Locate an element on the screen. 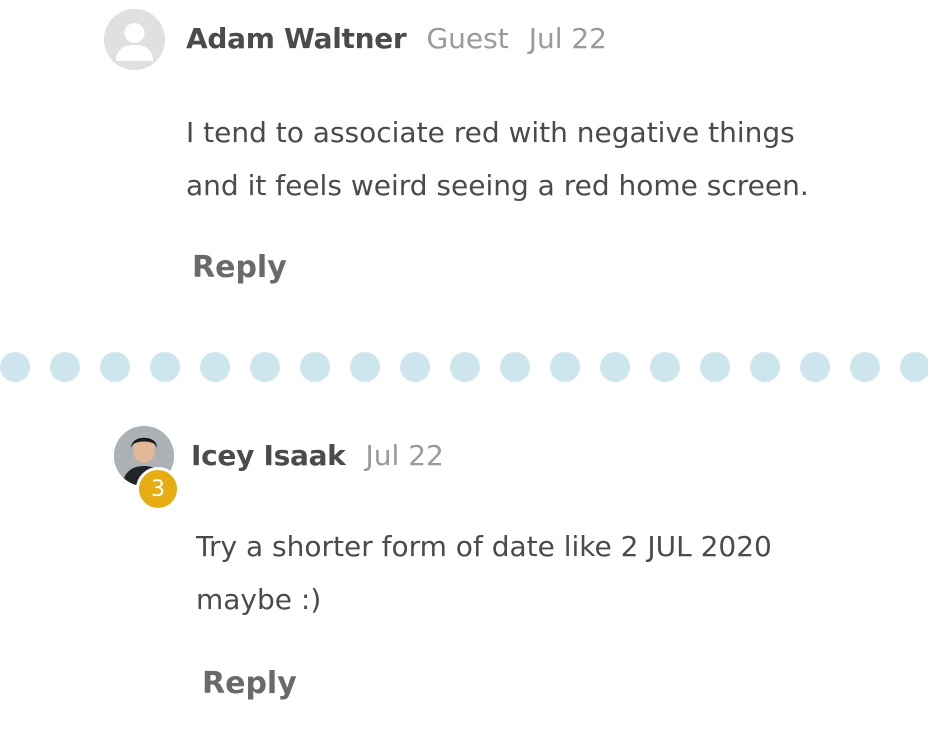 The image size is (928, 734). author-name: Icey Isaak is located at coordinates (268, 455).